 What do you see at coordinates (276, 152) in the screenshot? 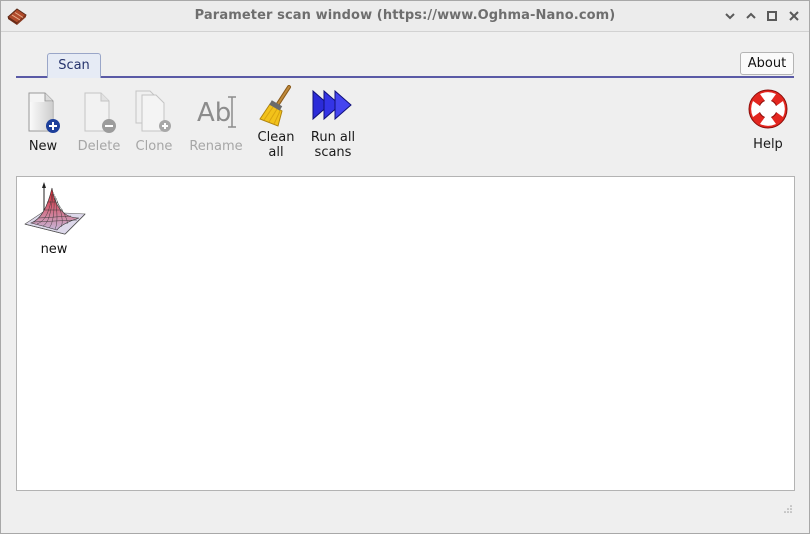
I see `clean-all-label-line2: all` at bounding box center [276, 152].